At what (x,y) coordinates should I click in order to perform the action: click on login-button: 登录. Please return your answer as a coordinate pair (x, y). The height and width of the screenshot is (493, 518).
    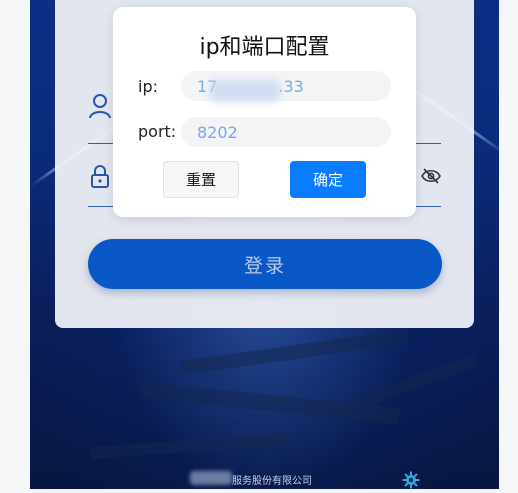
    Looking at the image, I should click on (265, 264).